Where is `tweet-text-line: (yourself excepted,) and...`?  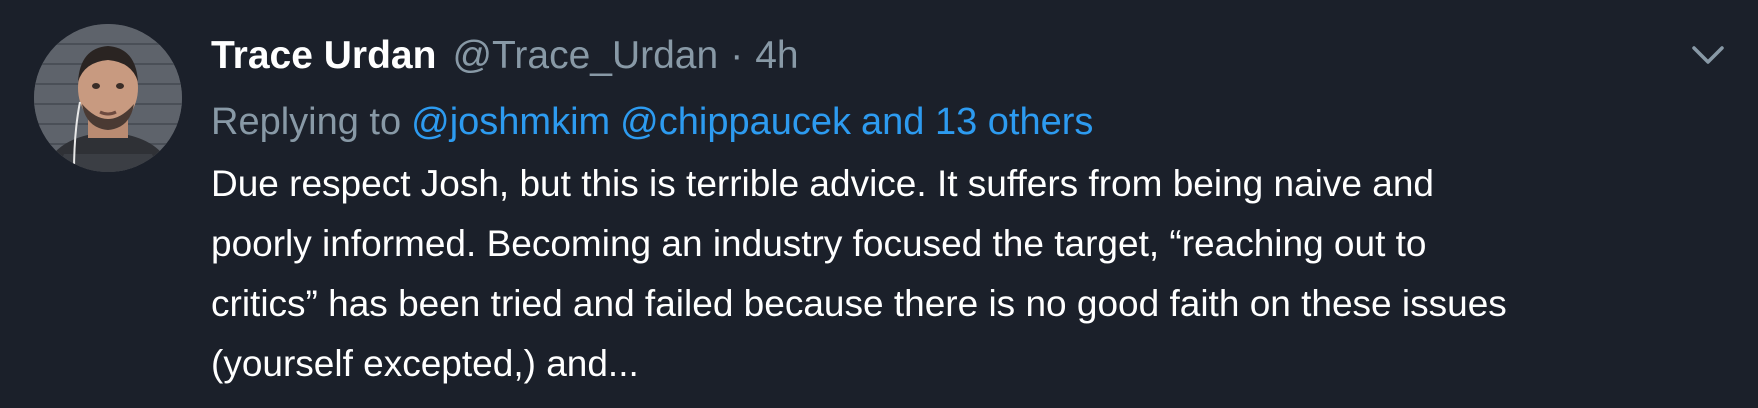 tweet-text-line: (yourself excepted,) and... is located at coordinates (425, 363).